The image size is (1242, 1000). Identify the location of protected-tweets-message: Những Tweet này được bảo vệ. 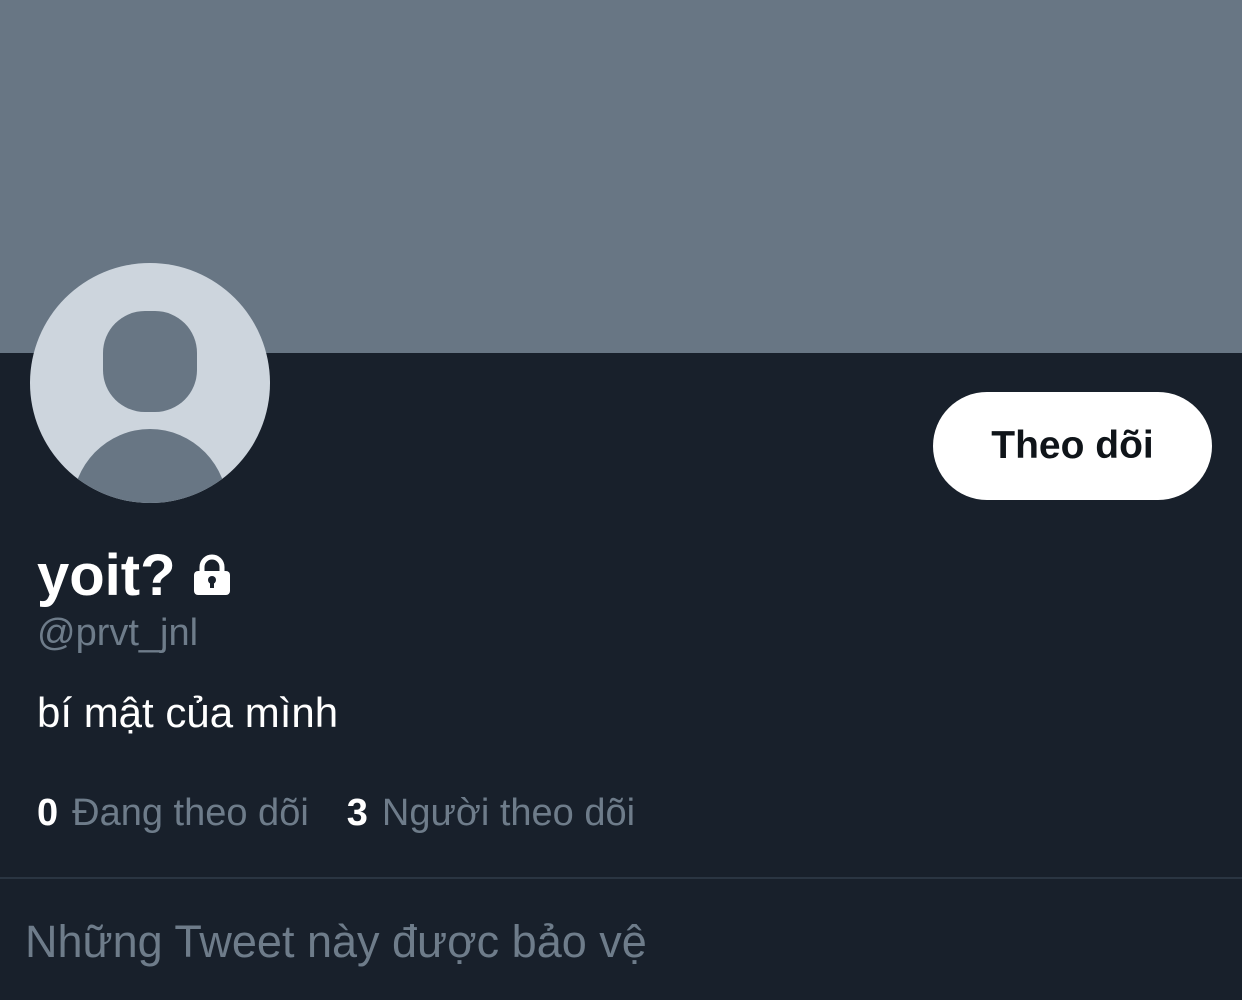
(336, 941).